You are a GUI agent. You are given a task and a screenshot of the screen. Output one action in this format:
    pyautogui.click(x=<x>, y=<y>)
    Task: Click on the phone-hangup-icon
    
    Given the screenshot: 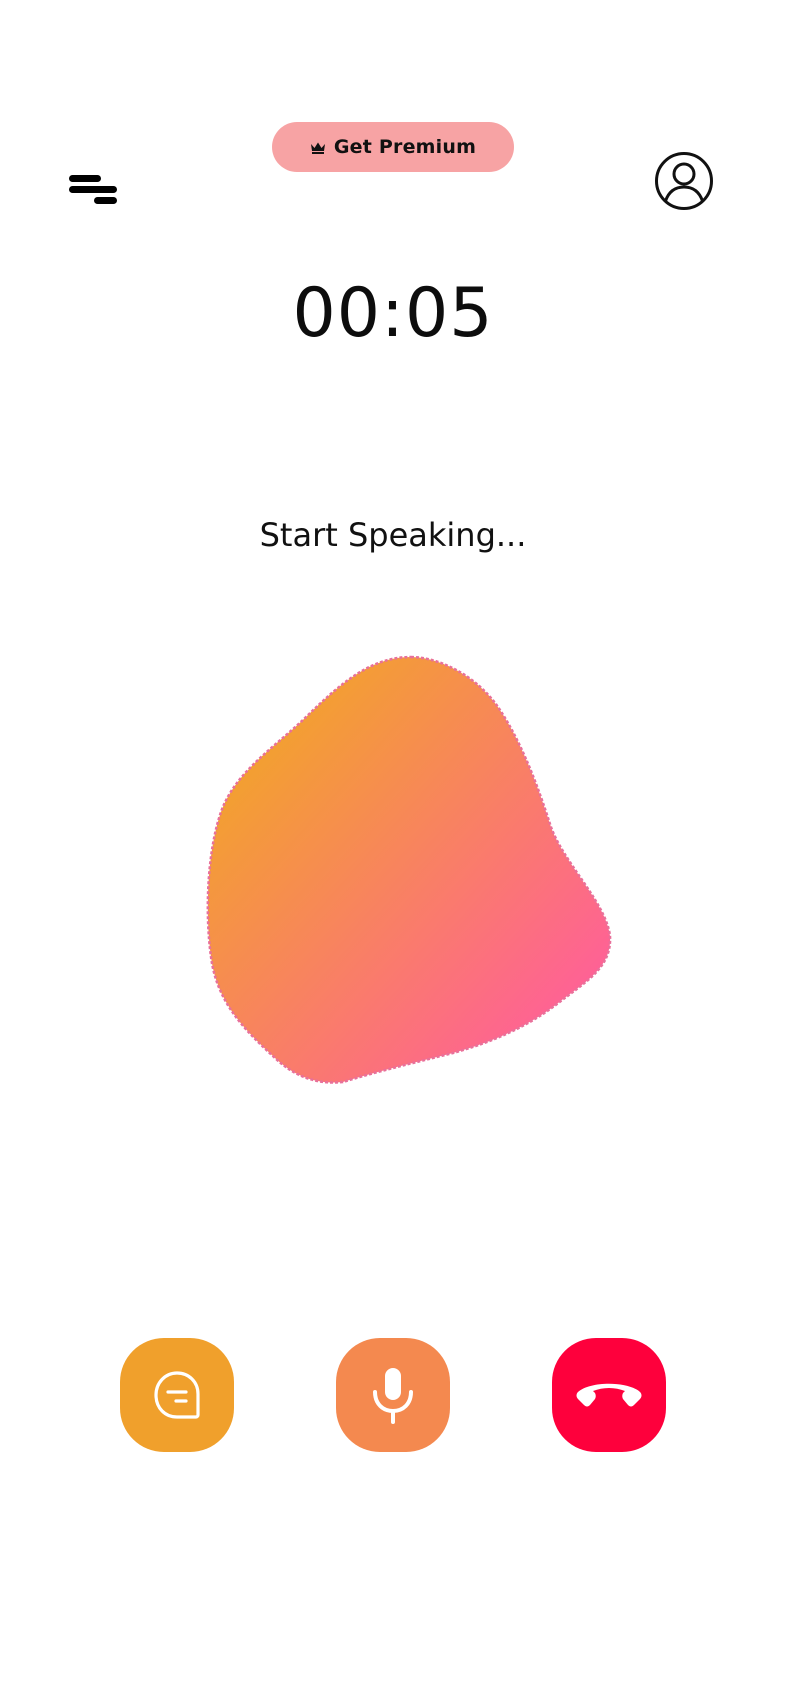 What is the action you would take?
    pyautogui.click(x=609, y=1395)
    